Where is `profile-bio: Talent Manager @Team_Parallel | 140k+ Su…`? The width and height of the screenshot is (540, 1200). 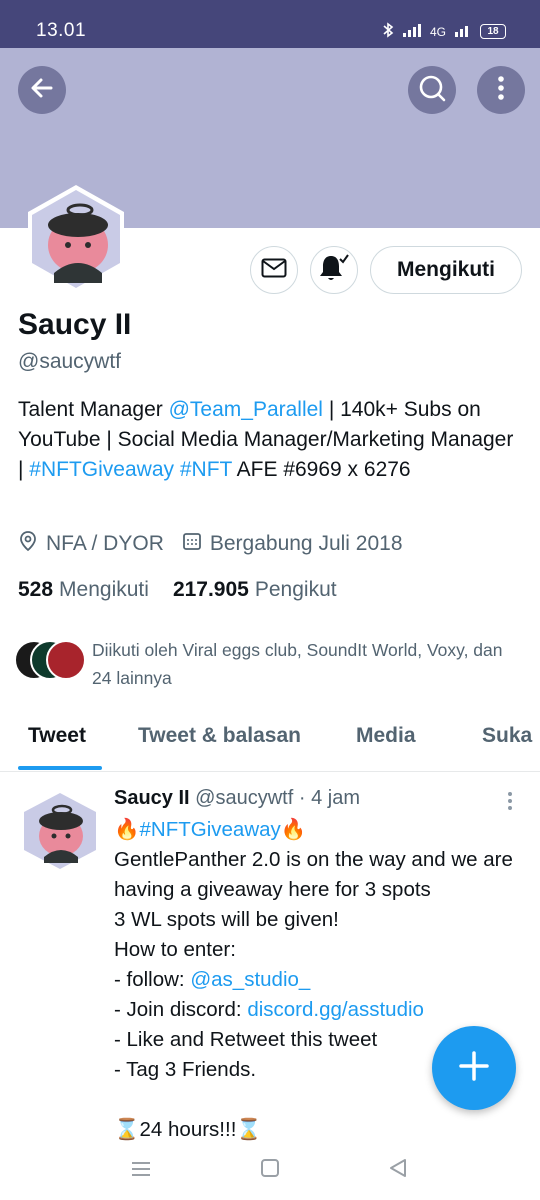 profile-bio: Talent Manager @Team_Parallel | 140k+ Su… is located at coordinates (268, 440).